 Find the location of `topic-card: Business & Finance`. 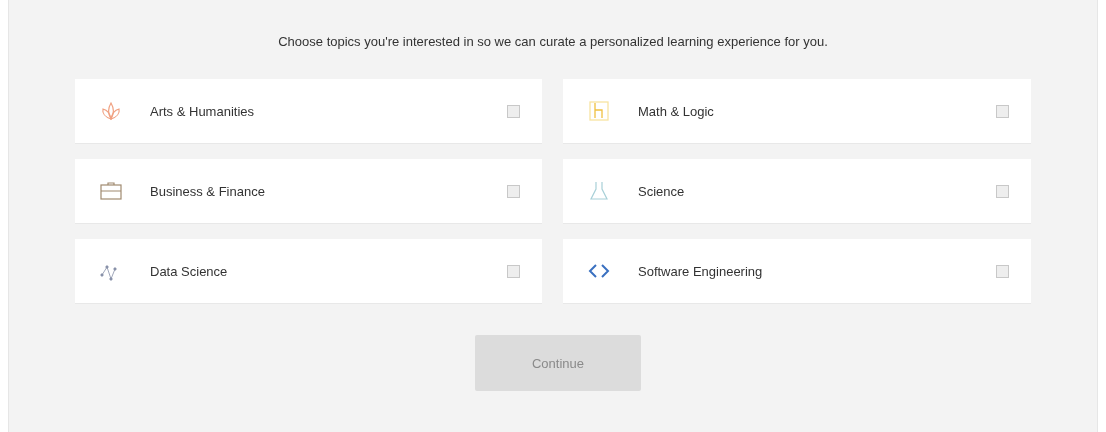

topic-card: Business & Finance is located at coordinates (308, 191).